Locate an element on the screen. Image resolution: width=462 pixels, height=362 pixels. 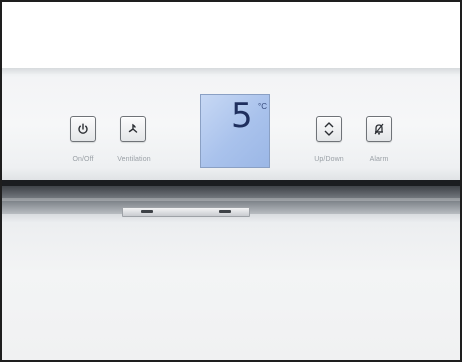
fan-icon is located at coordinates (133, 128).